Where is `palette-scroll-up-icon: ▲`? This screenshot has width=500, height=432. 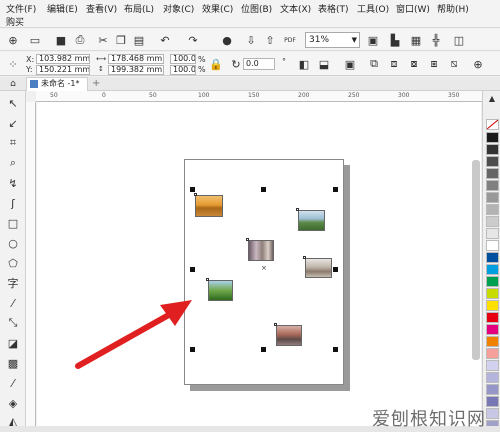
palette-scroll-up-icon: ▲ is located at coordinates (492, 98).